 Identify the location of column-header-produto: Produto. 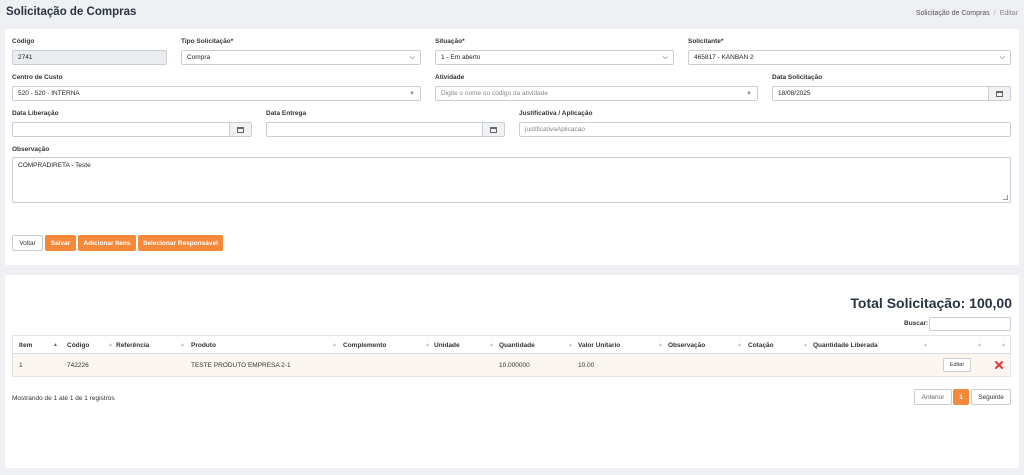
(203, 345).